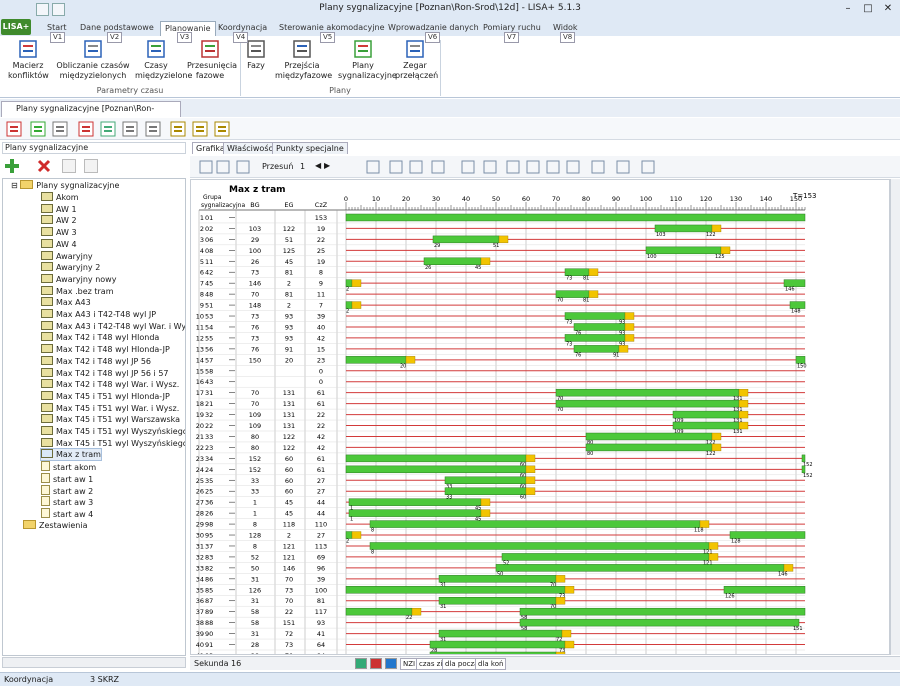  What do you see at coordinates (67, 490) in the screenshot?
I see `tree-item: start aw 2` at bounding box center [67, 490].